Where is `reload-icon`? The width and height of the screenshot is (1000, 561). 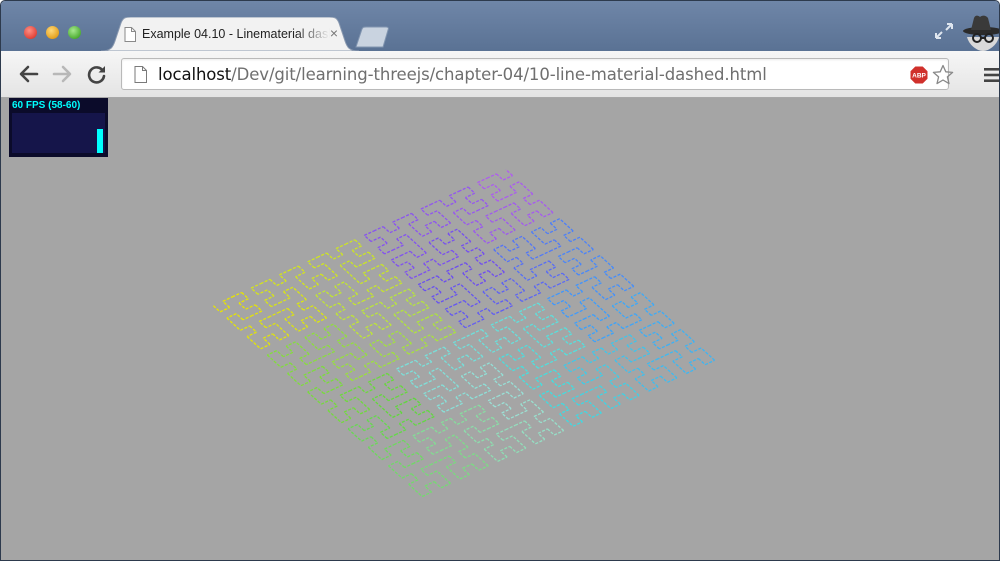
reload-icon is located at coordinates (97, 74).